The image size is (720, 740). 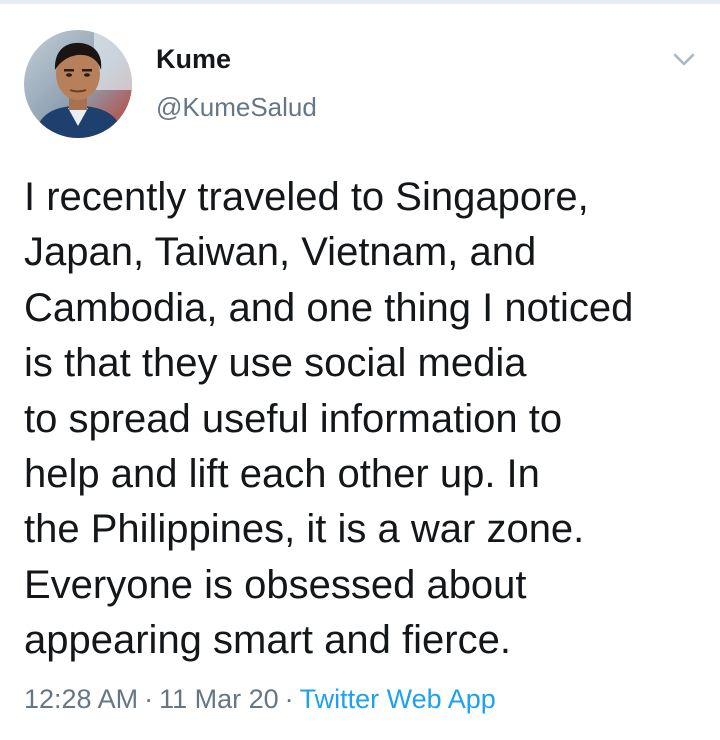 What do you see at coordinates (282, 474) in the screenshot?
I see `tweet-text-line: help and lift each other up. In` at bounding box center [282, 474].